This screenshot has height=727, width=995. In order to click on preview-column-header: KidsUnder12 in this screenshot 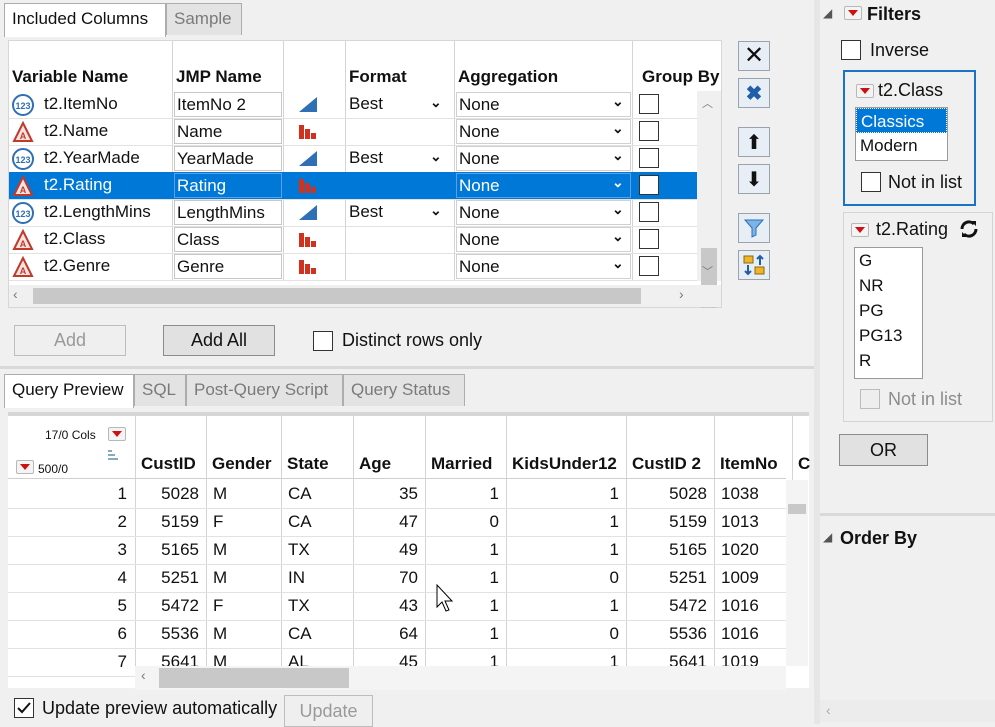, I will do `click(564, 464)`.